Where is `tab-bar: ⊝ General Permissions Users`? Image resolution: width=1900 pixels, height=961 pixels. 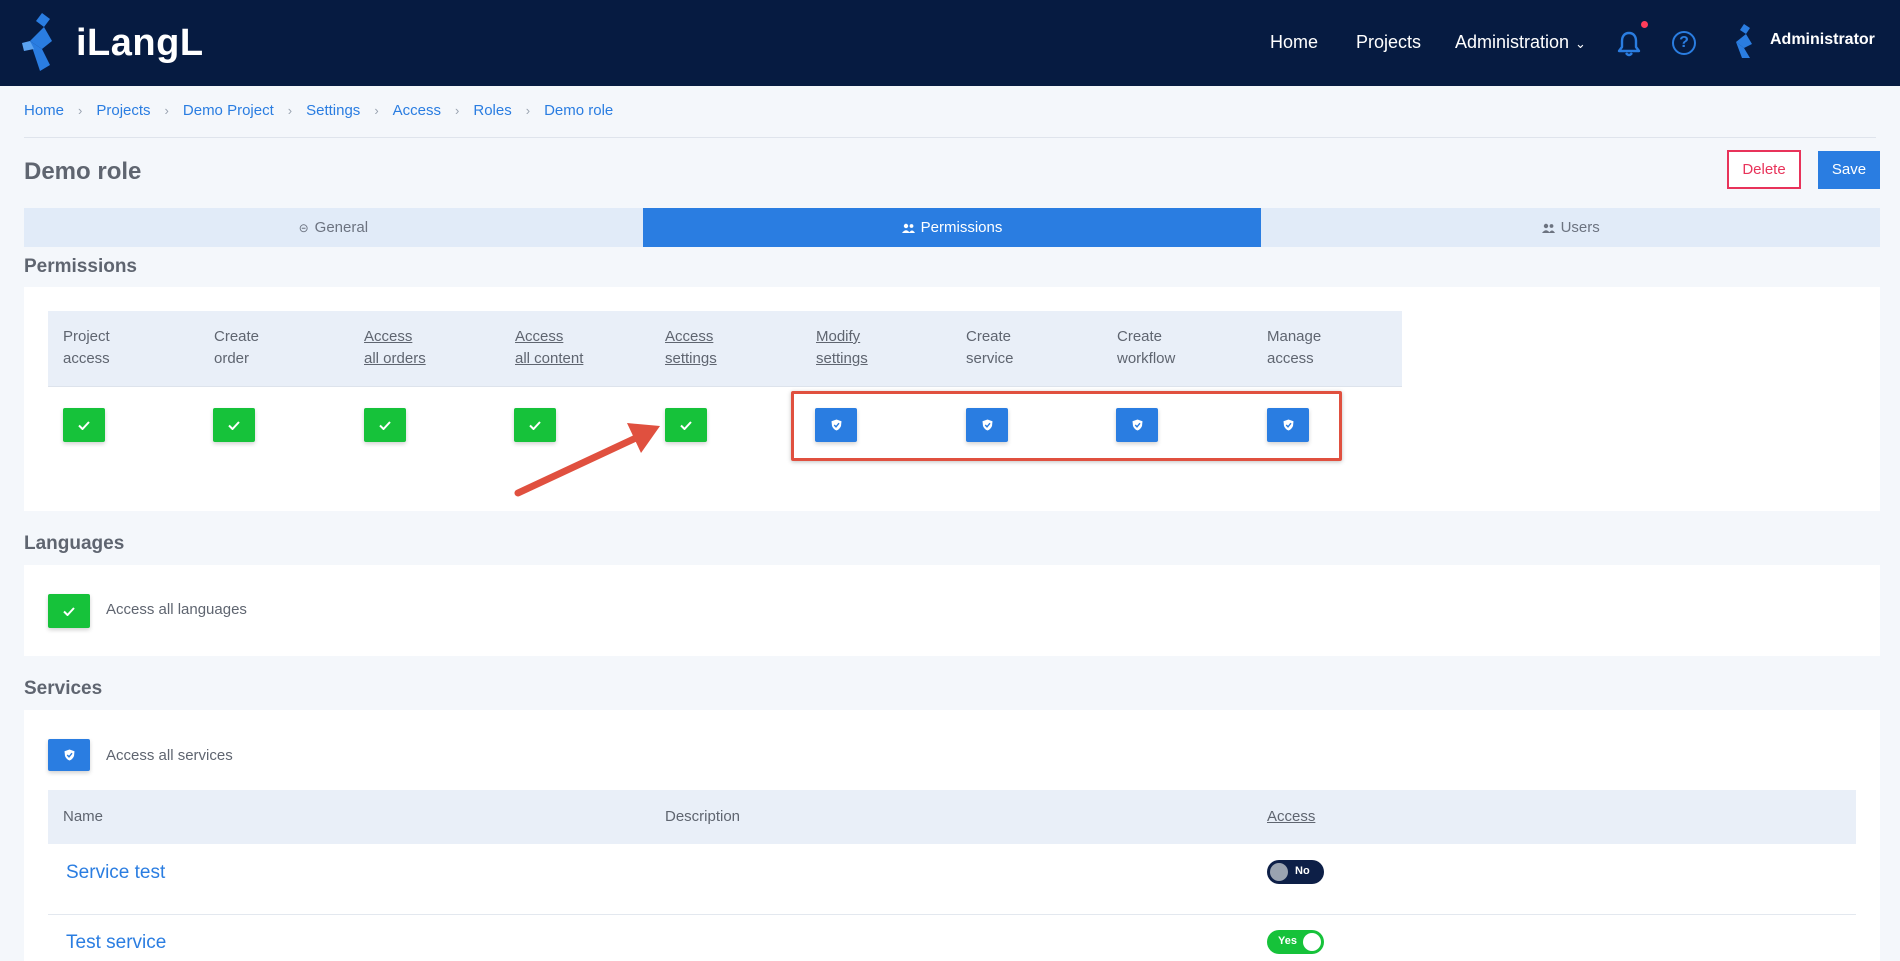
tab-bar: ⊝ General Permissions Users is located at coordinates (952, 227).